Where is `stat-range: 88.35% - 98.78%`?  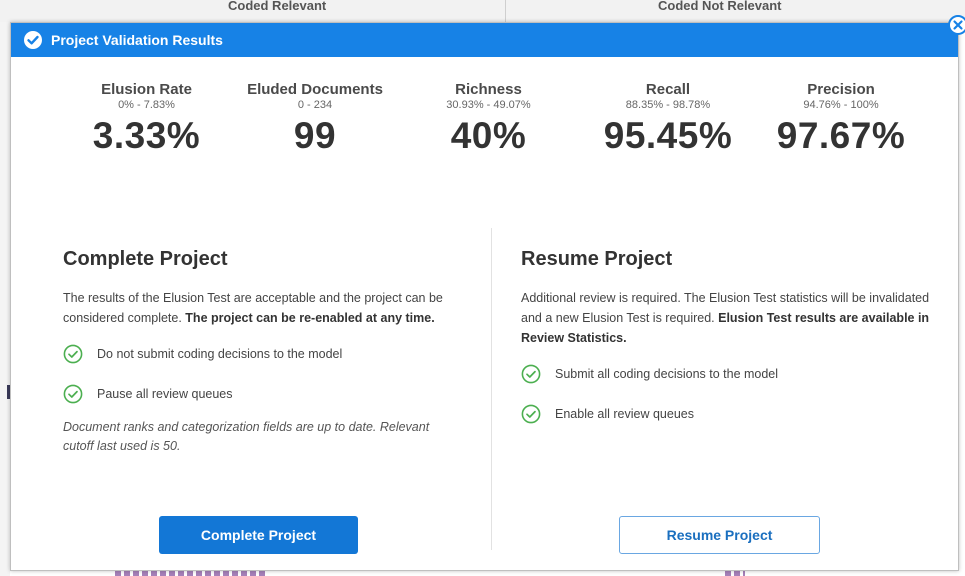 stat-range: 88.35% - 98.78% is located at coordinates (668, 105).